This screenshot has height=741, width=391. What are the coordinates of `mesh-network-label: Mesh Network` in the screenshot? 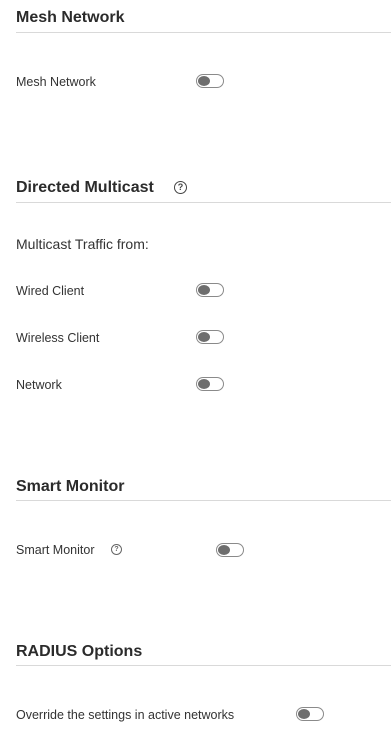 It's located at (56, 82).